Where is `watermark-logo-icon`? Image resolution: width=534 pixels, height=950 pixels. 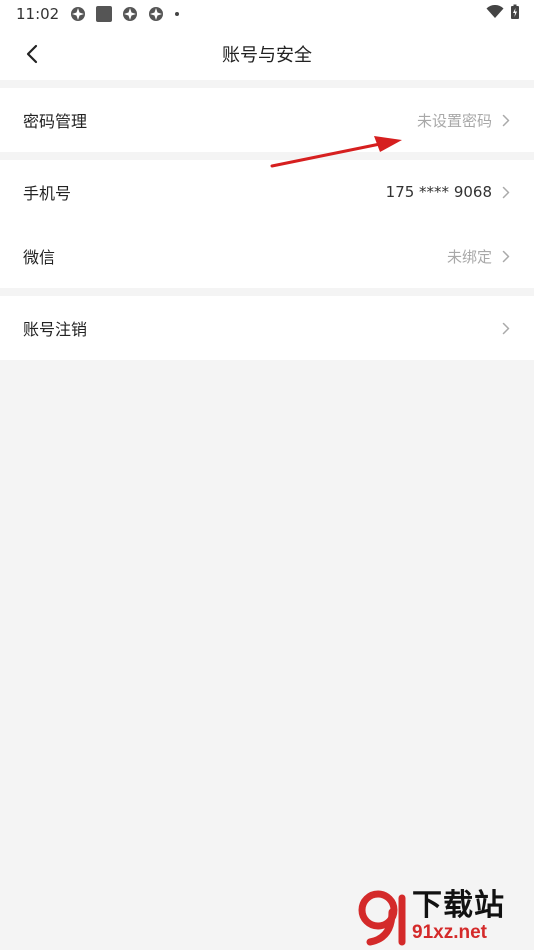
watermark-logo-icon is located at coordinates (382, 918).